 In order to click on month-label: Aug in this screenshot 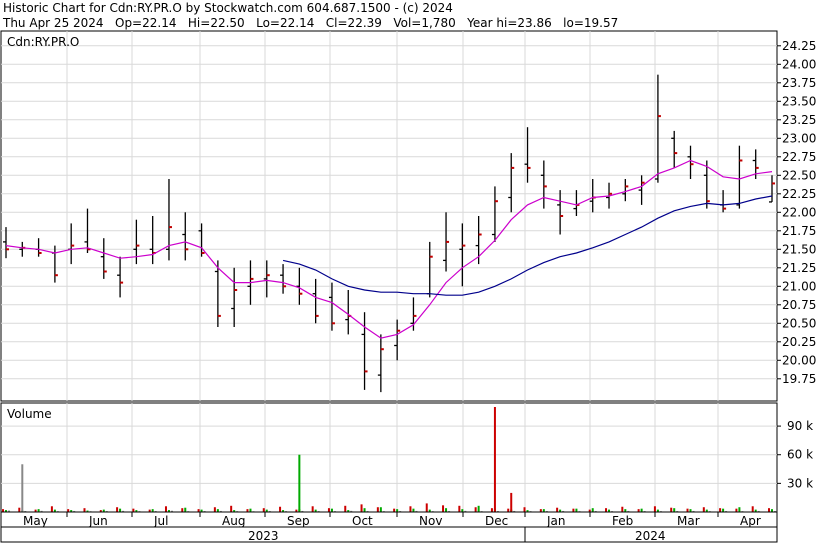, I will do `click(233, 521)`.